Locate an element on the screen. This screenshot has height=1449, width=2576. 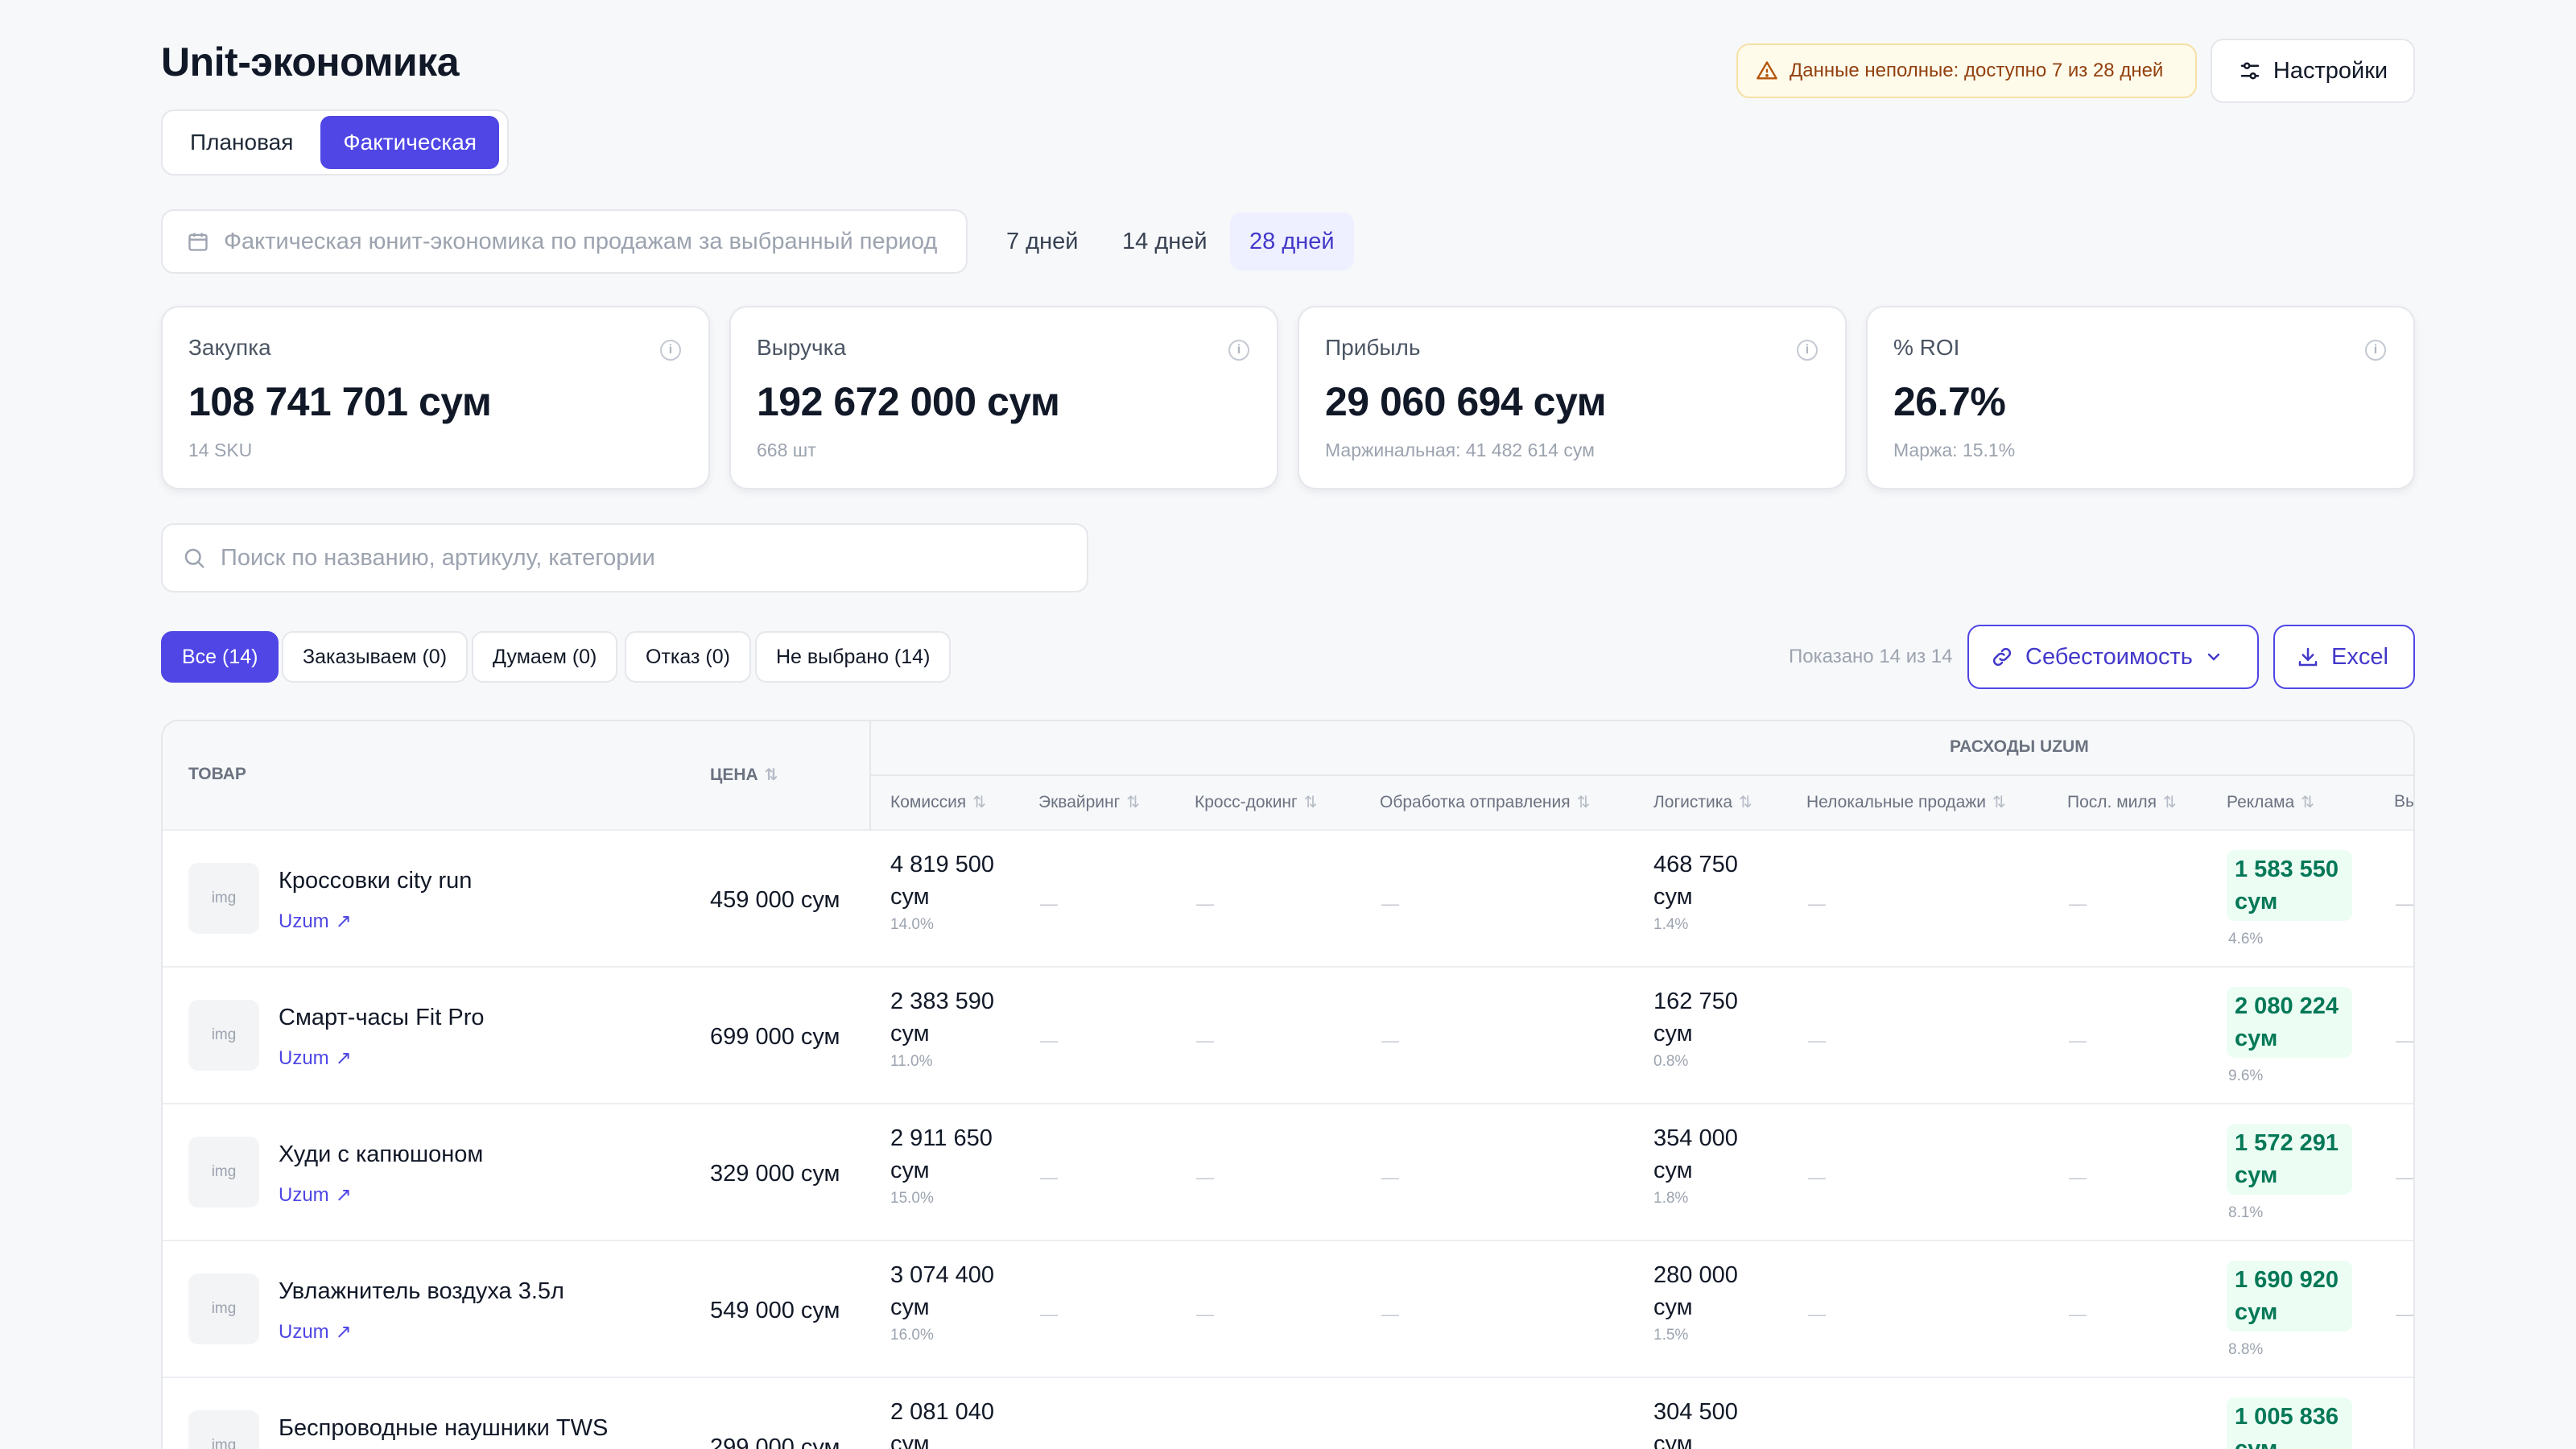
kpi-label: % ROI is located at coordinates (1927, 347).